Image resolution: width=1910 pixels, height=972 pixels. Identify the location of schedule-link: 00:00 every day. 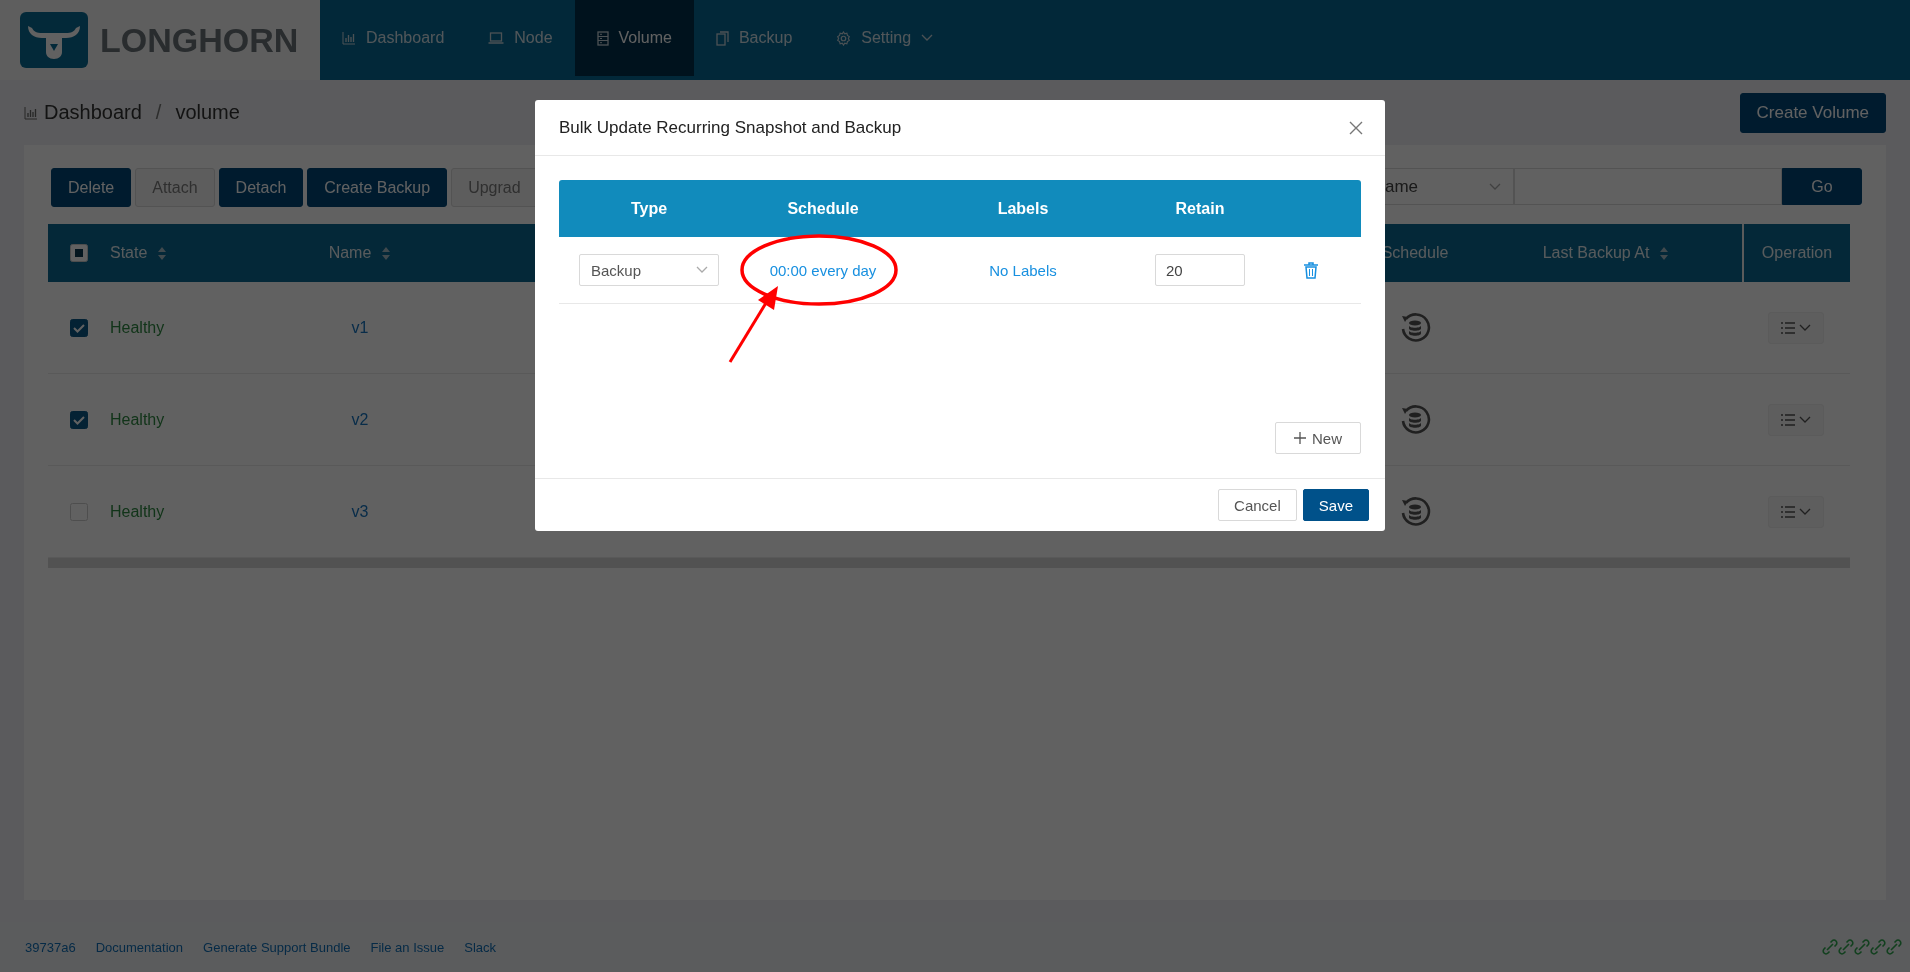
(823, 270).